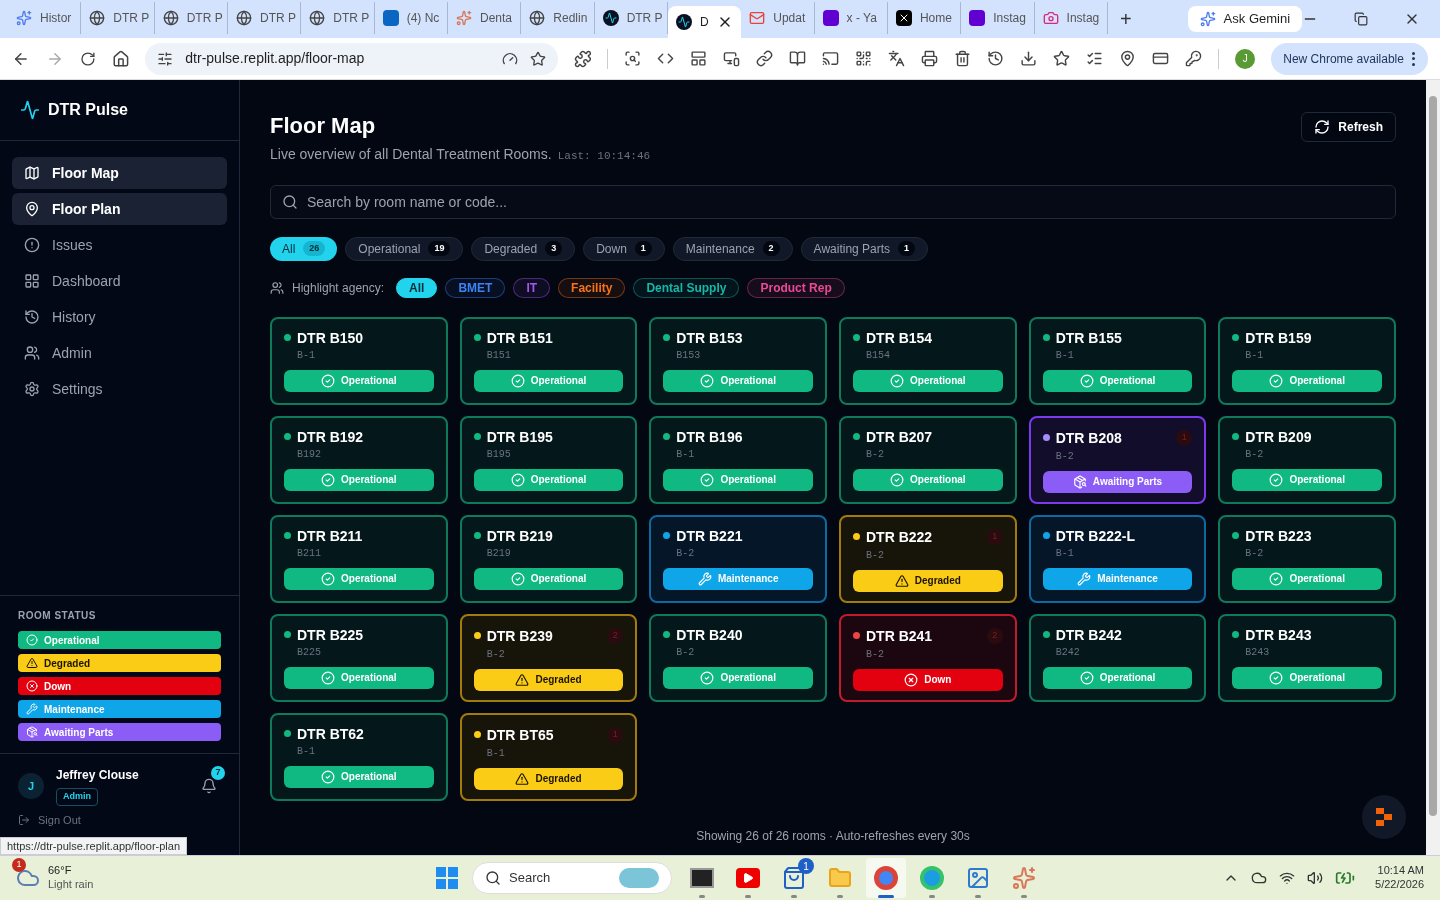 This screenshot has width=1440, height=900. Describe the element at coordinates (59, 819) in the screenshot. I see `sign-out-link: Sign Out` at that location.